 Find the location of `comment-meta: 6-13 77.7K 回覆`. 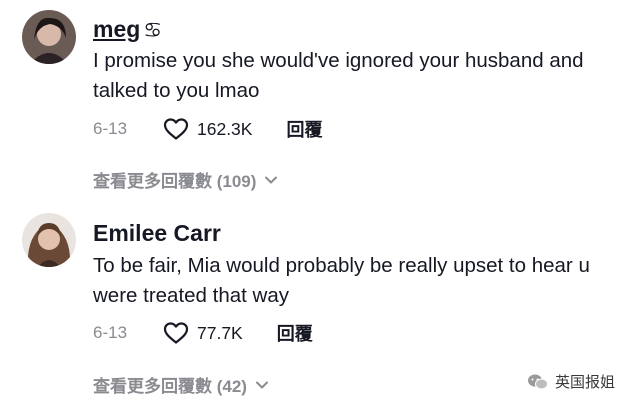

comment-meta: 6-13 77.7K 回覆 is located at coordinates (203, 333).